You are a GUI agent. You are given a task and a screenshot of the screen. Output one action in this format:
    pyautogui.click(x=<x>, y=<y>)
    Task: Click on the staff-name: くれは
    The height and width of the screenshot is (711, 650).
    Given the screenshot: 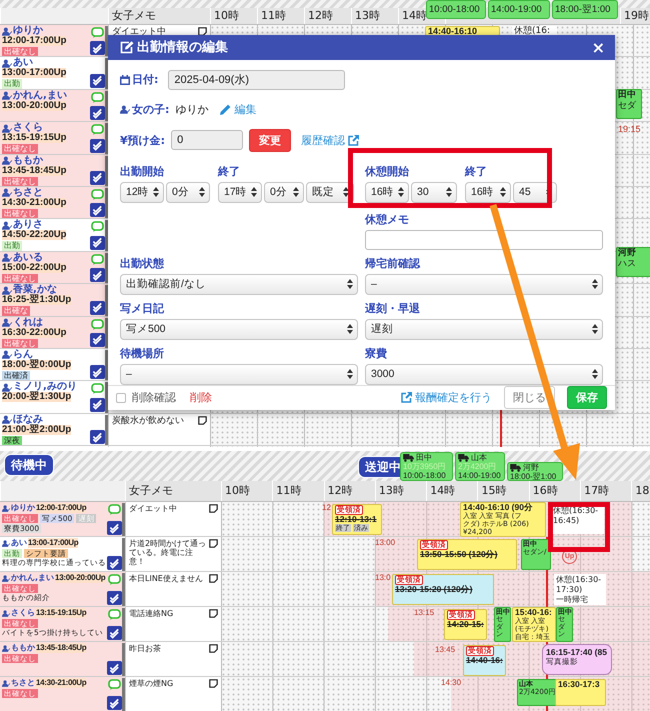 What is the action you would take?
    pyautogui.click(x=28, y=323)
    